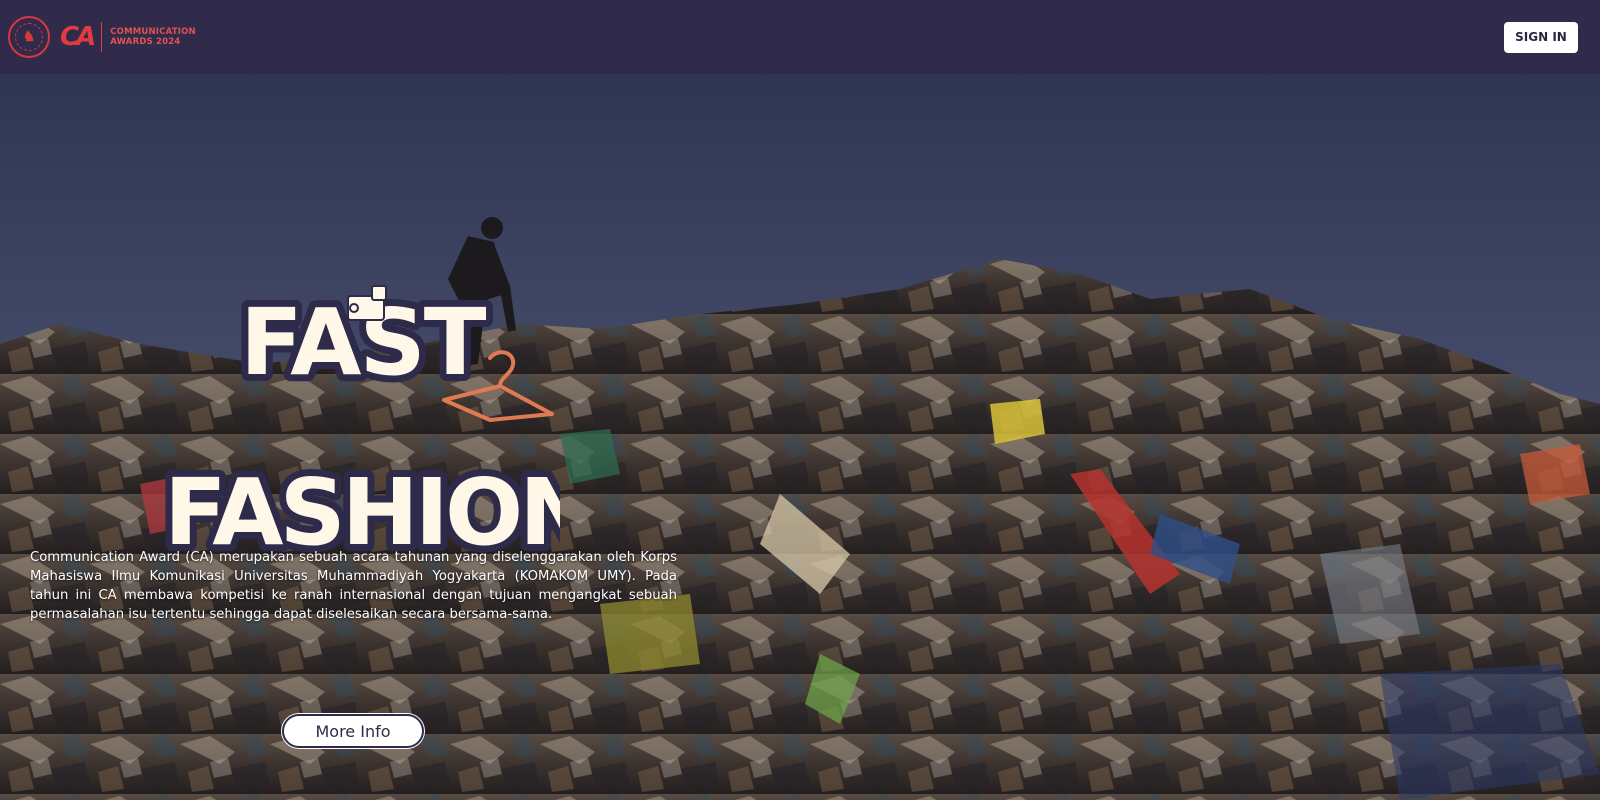 Image resolution: width=1600 pixels, height=800 pixels. I want to click on logo-divider, so click(102, 37).